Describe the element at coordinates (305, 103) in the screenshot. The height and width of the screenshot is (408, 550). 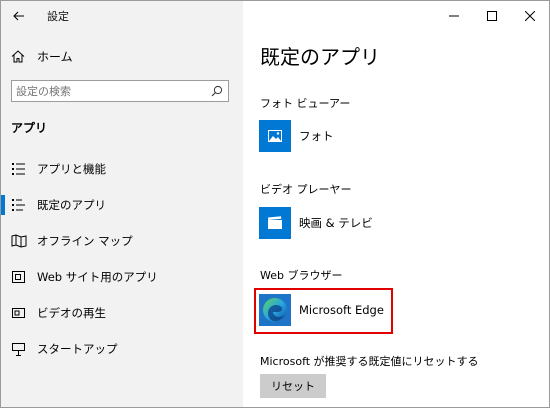
I see `category-label-photo-viewer: フォト ビューアー` at that location.